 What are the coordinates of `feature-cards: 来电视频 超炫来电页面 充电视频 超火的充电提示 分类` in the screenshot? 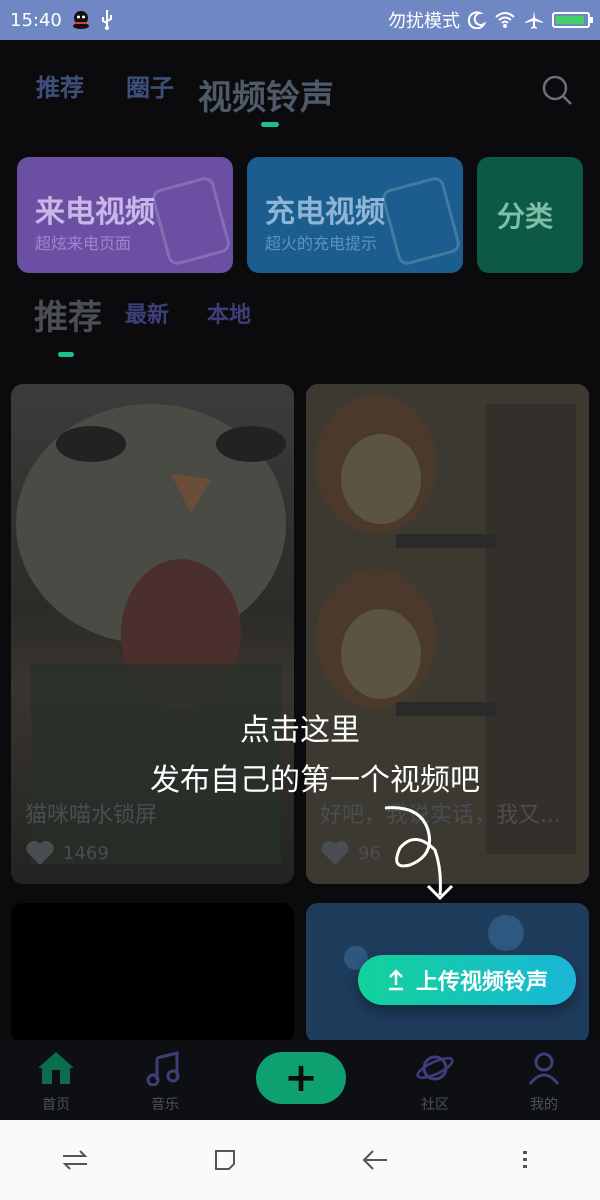 It's located at (300, 215).